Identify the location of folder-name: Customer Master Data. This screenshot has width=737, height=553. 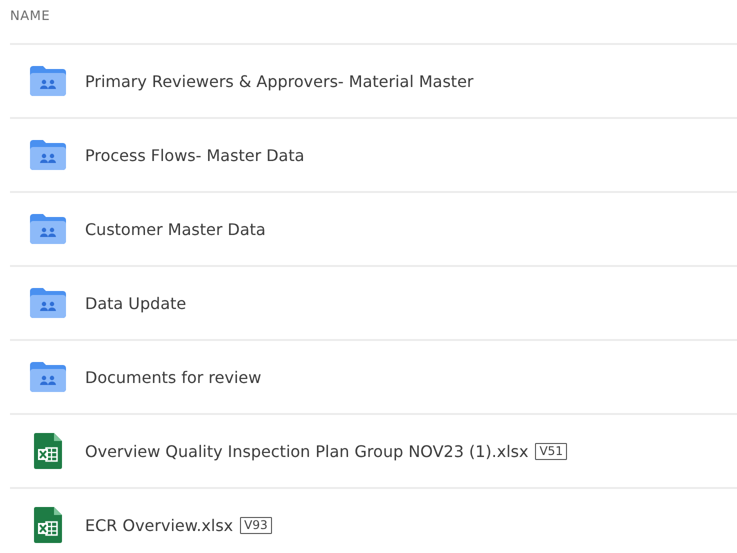
(175, 229).